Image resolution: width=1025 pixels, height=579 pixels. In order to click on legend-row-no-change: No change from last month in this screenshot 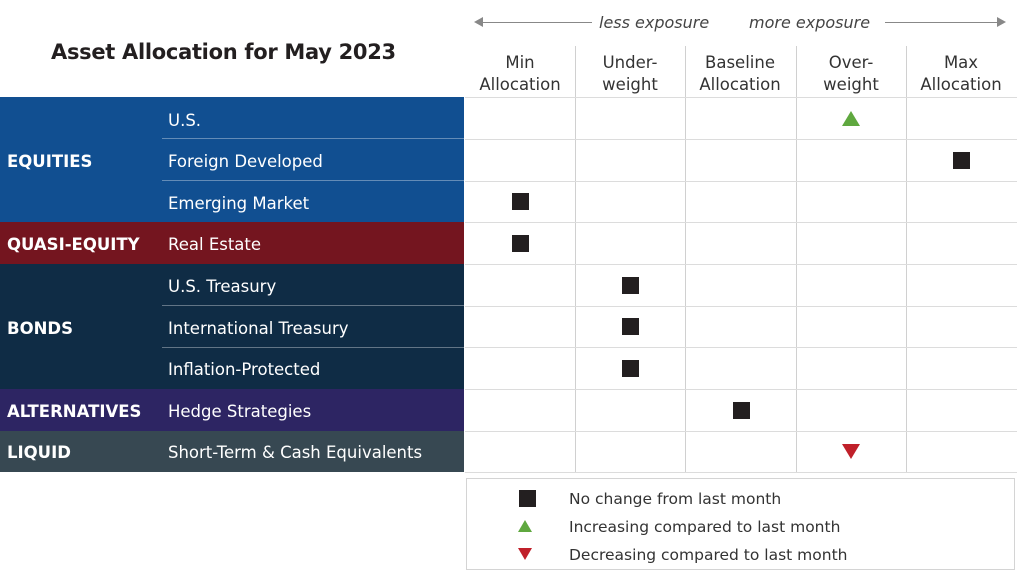, I will do `click(740, 500)`.